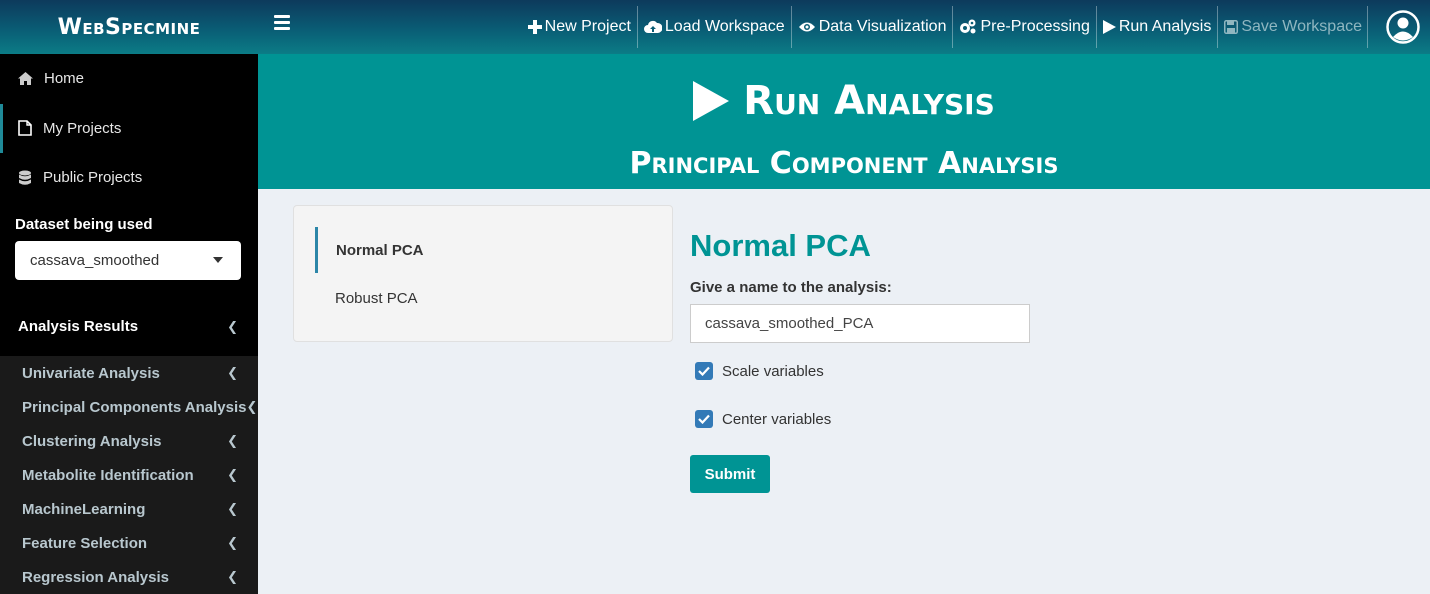  I want to click on sidebar-item-home: Home, so click(129, 79).